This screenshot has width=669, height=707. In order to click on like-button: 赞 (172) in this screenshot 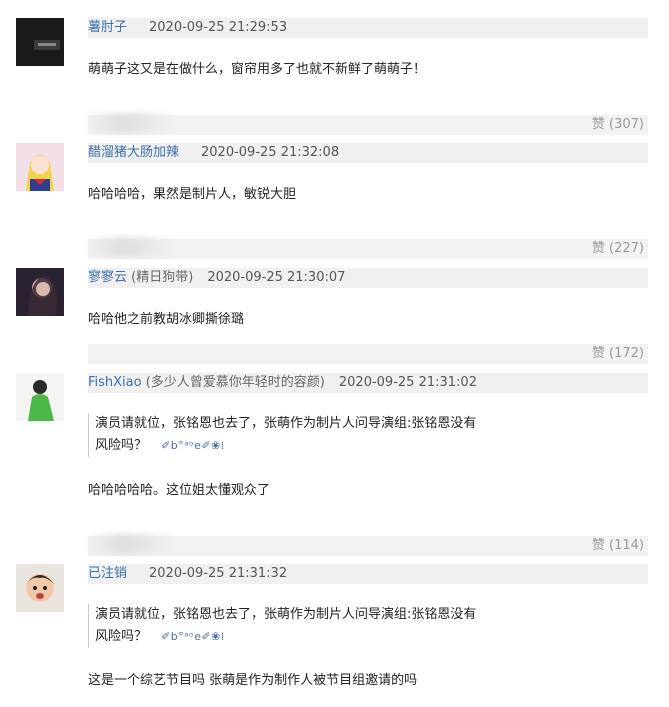, I will do `click(618, 354)`.